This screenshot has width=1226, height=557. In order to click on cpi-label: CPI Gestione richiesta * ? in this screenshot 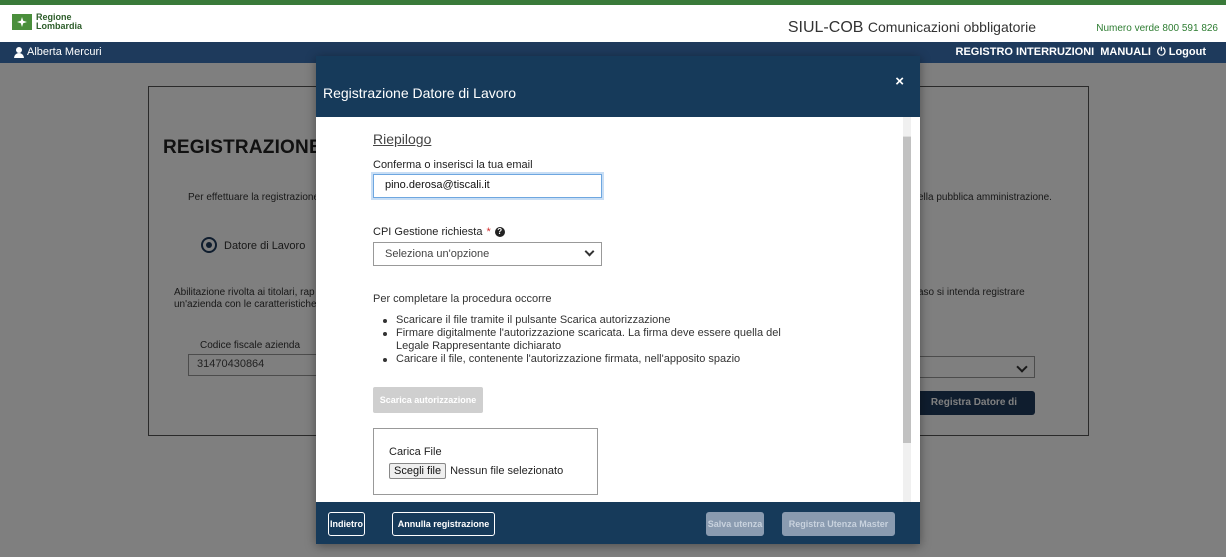, I will do `click(439, 232)`.